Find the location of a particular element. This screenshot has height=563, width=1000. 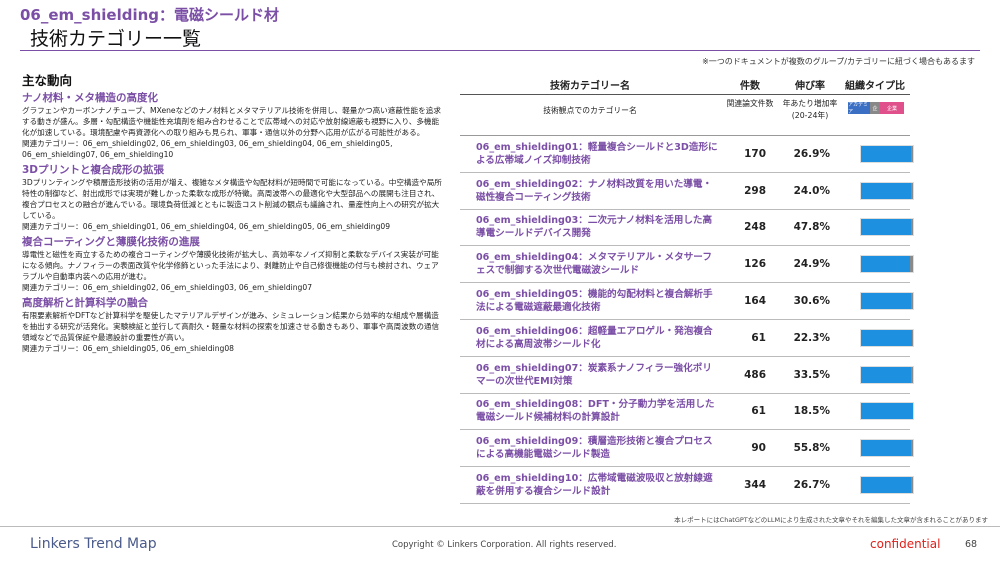

paper-count: 248 is located at coordinates (755, 227).